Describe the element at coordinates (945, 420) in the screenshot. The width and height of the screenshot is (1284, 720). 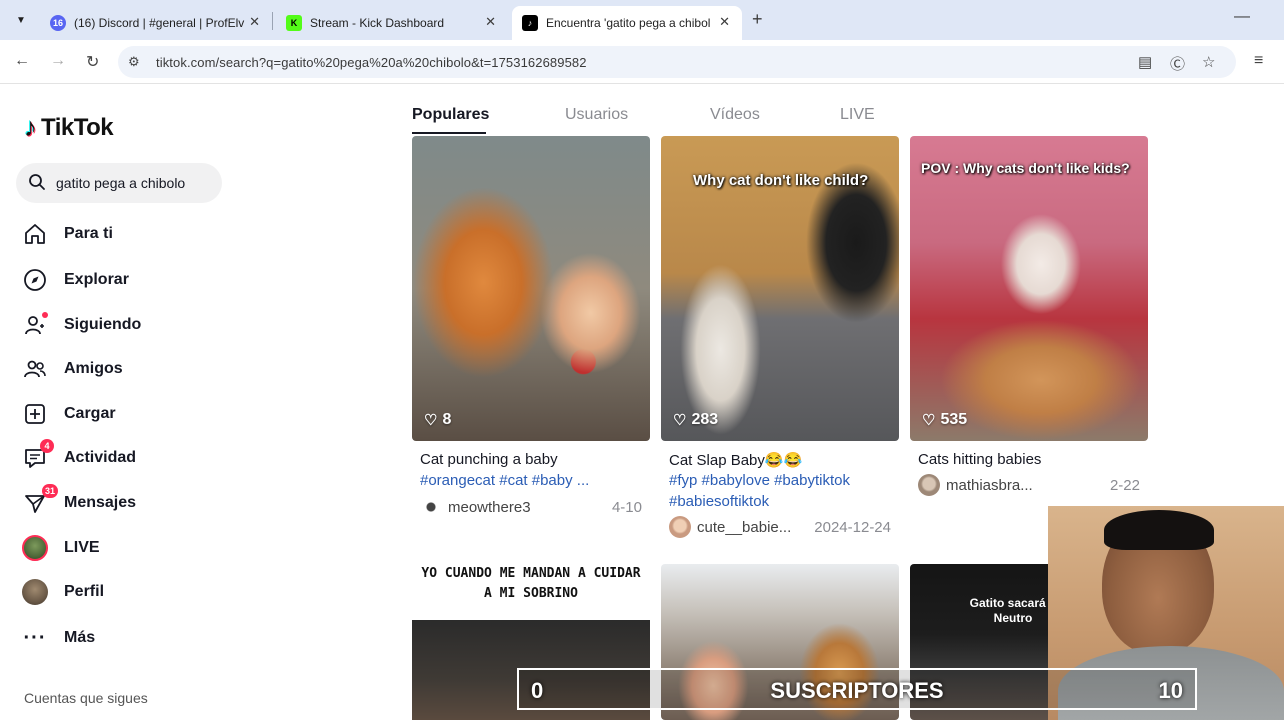
I see `like-count: ♡ 535` at that location.